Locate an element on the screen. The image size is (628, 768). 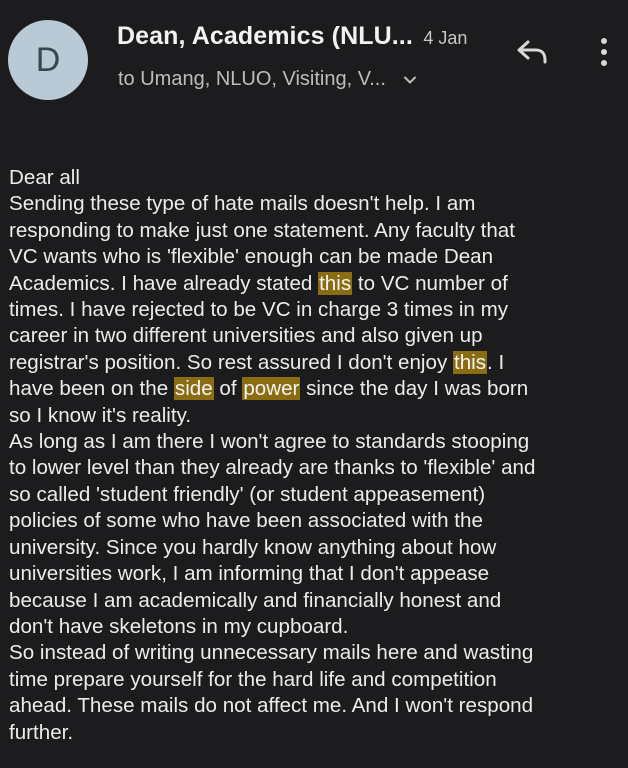
body-line: don't have skeletons in my cupboard. is located at coordinates (315, 627).